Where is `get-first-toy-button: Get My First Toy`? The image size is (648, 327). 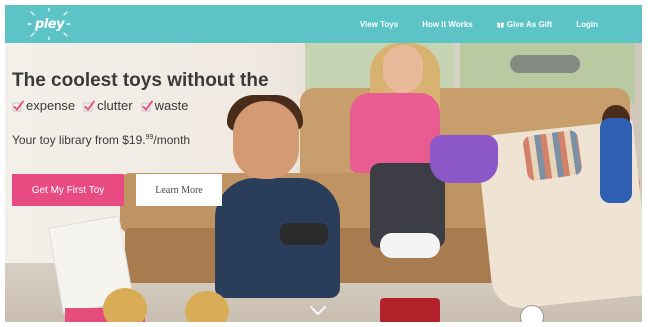 get-first-toy-button: Get My First Toy is located at coordinates (68, 190).